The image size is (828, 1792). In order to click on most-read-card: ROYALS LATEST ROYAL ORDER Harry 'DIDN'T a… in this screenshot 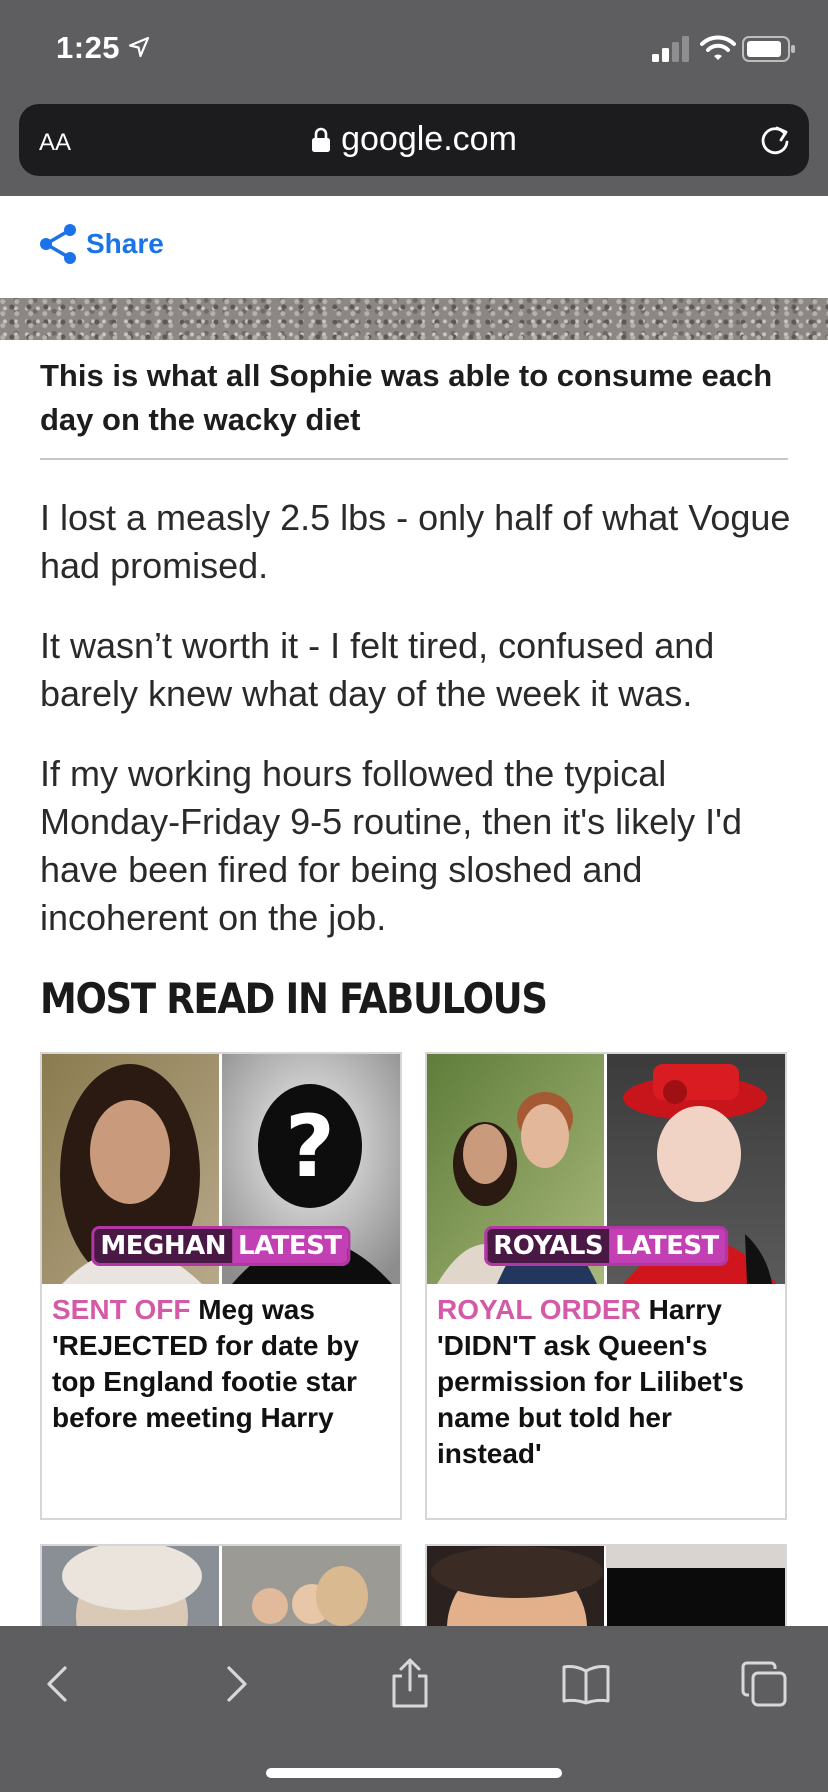, I will do `click(606, 1286)`.